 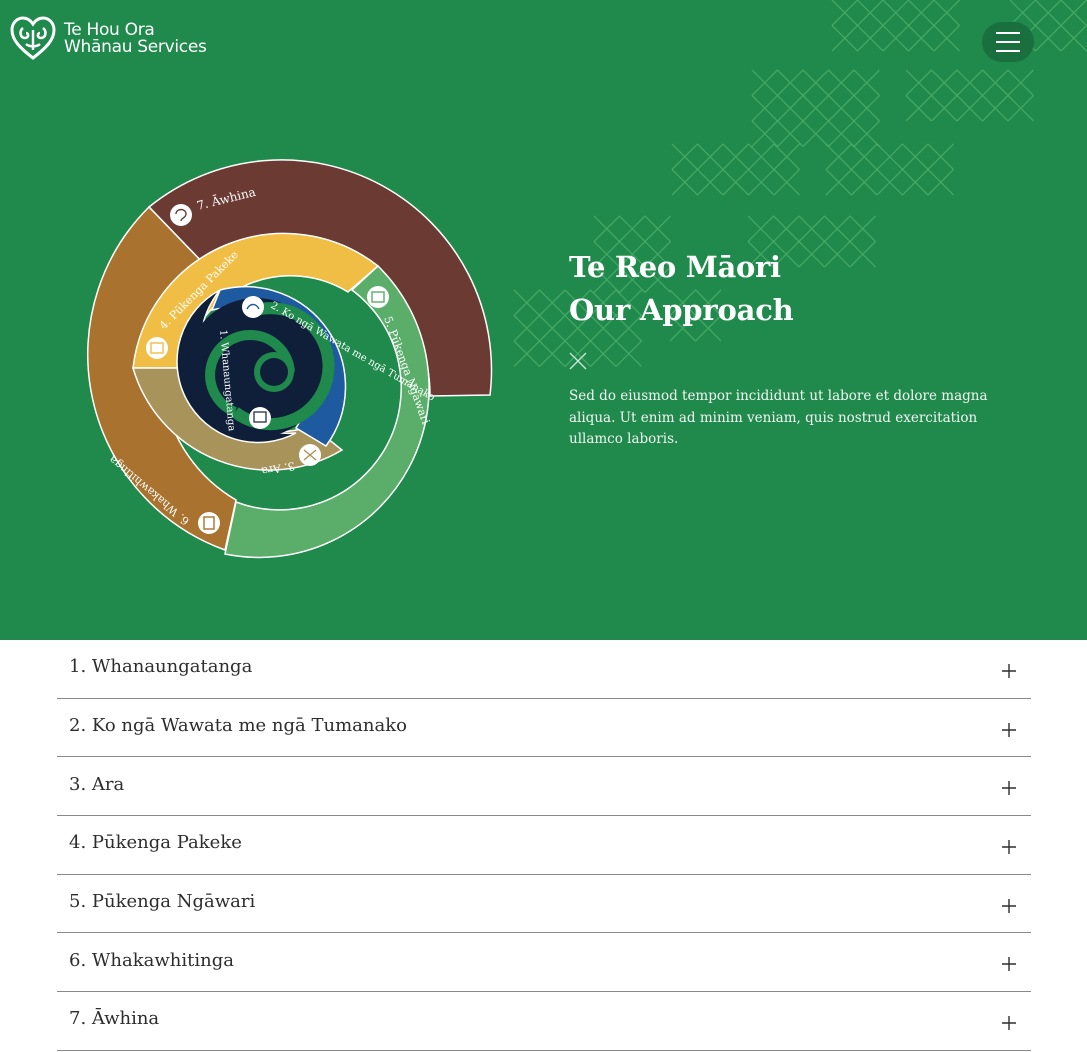 What do you see at coordinates (114, 1019) in the screenshot?
I see `accordion-item-label: 7. Āwhina` at bounding box center [114, 1019].